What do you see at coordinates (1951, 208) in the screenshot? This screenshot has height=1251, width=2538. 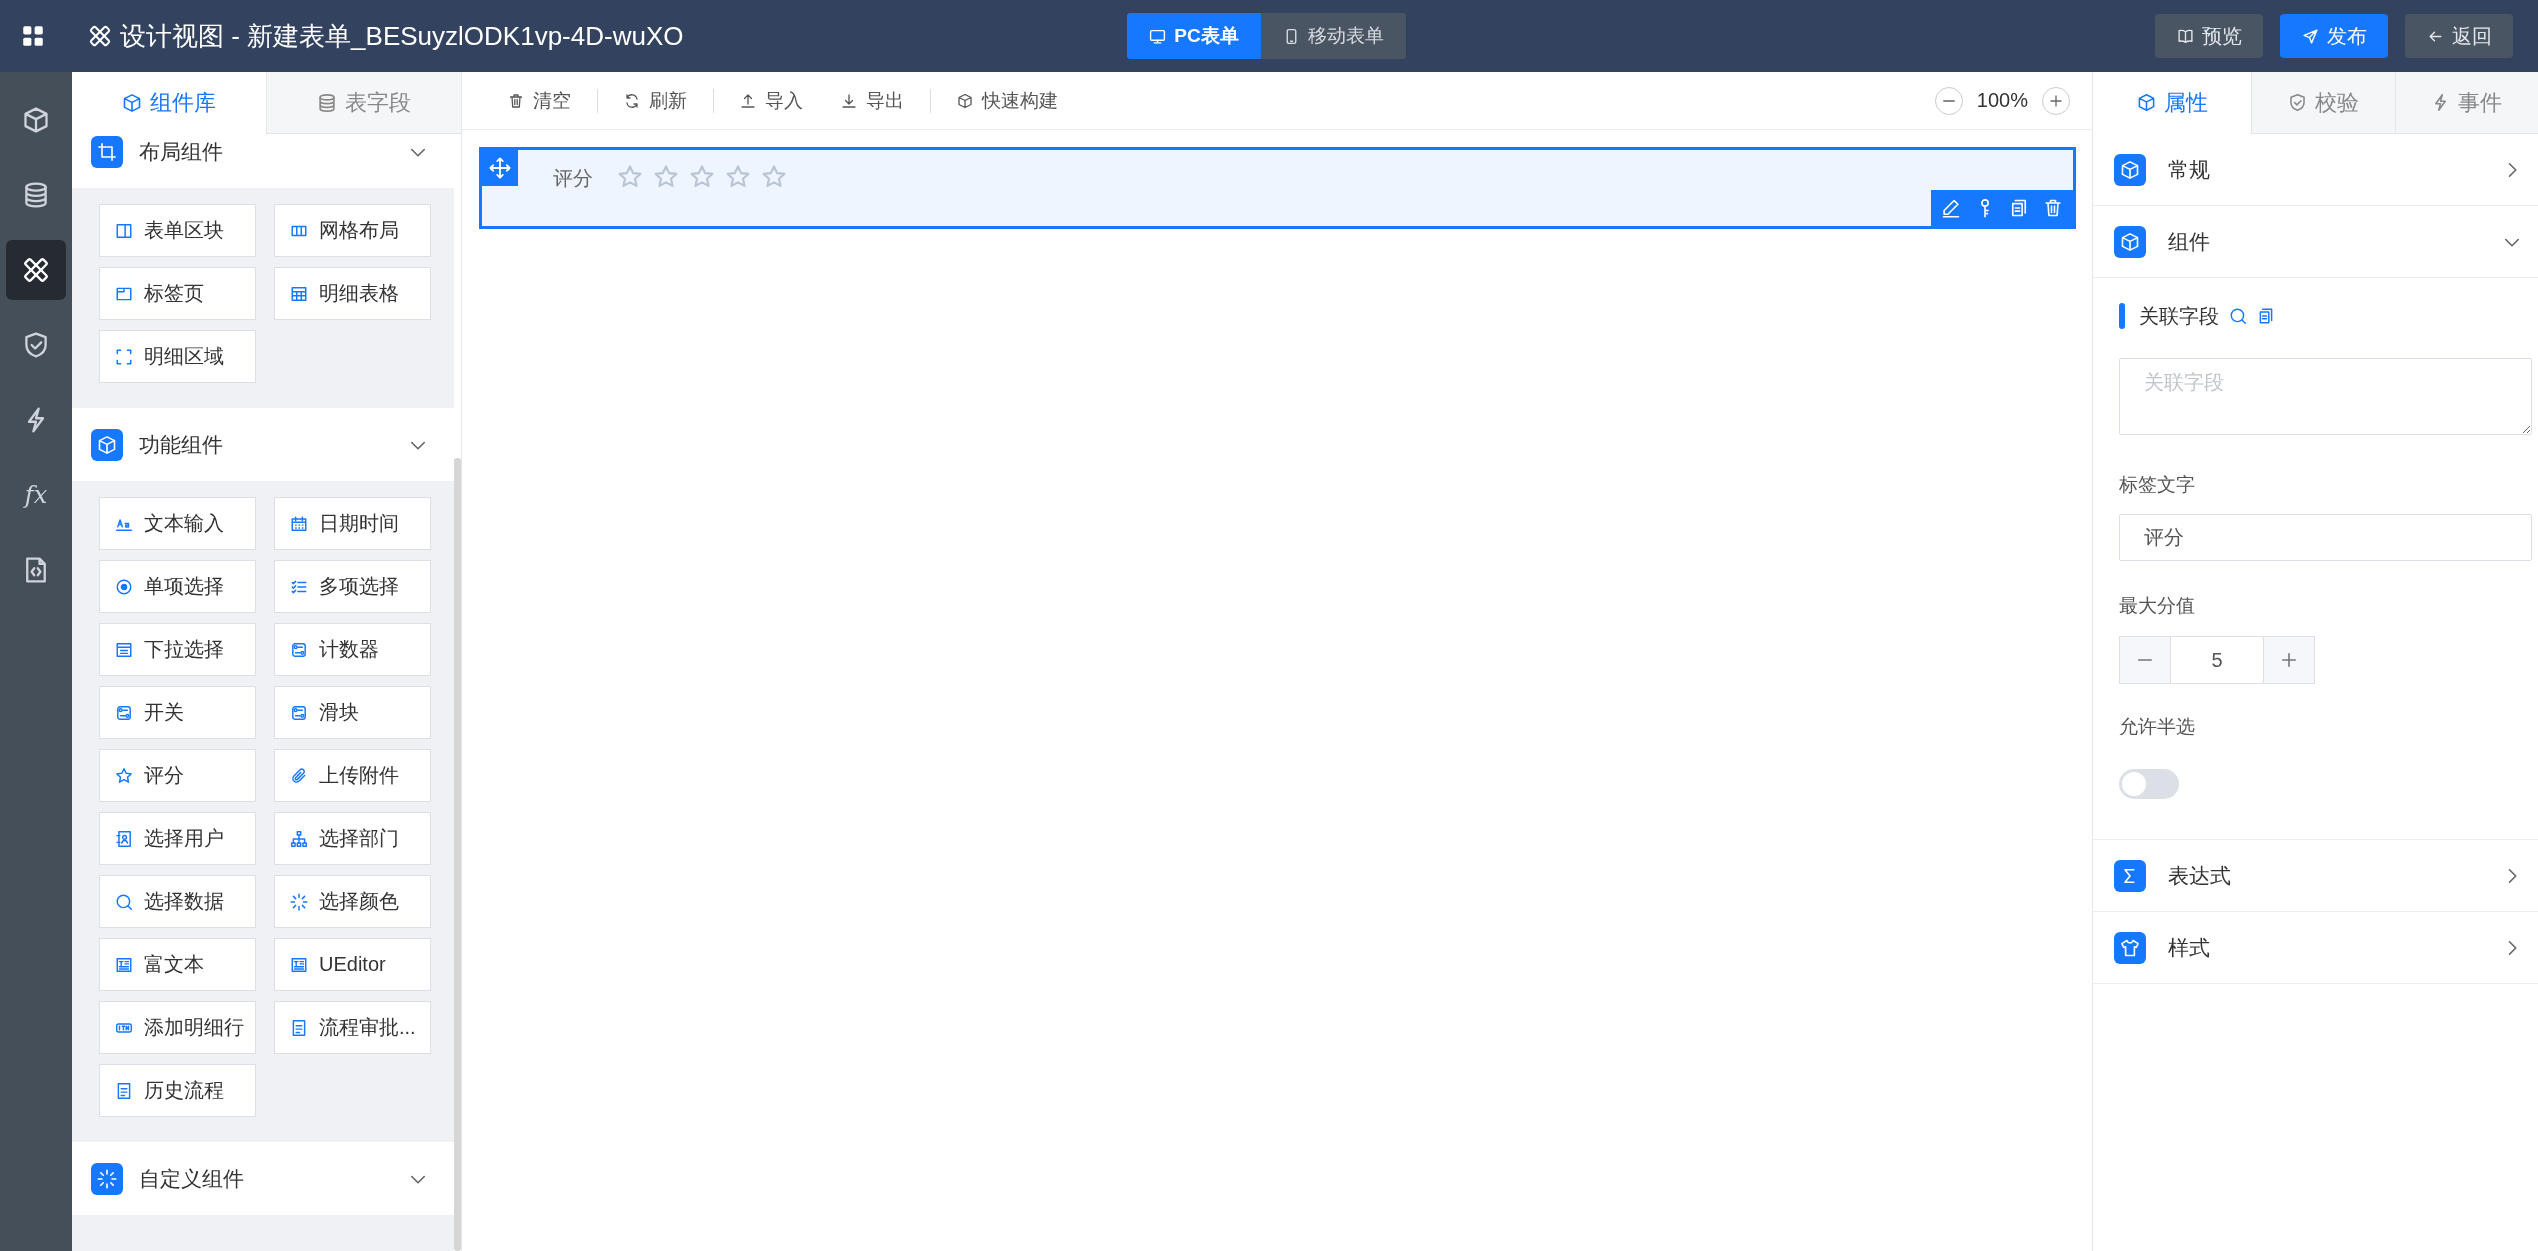 I see `pencil-icon` at bounding box center [1951, 208].